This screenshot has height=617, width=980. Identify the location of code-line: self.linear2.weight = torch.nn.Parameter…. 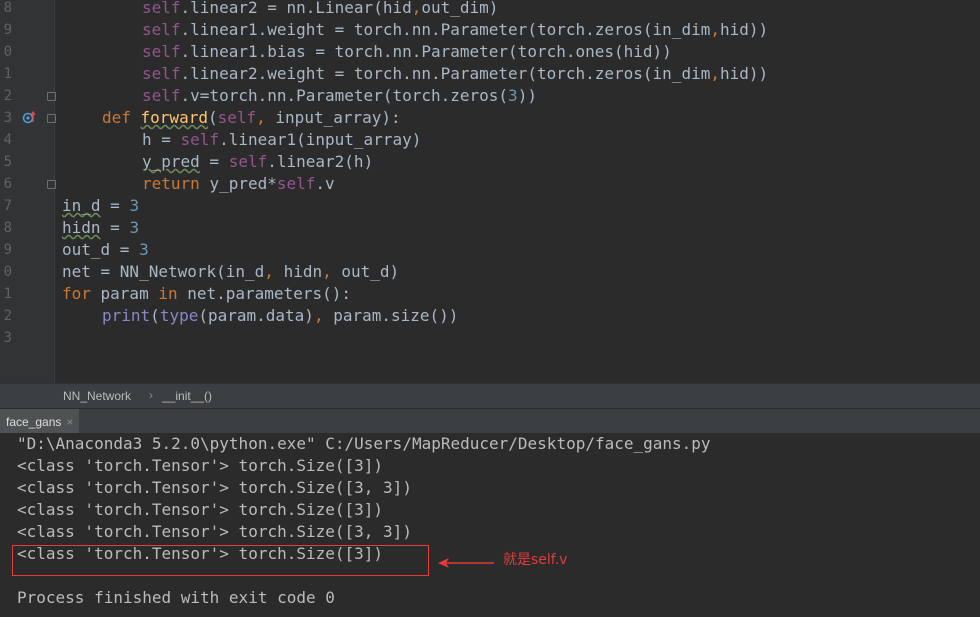
(415, 74).